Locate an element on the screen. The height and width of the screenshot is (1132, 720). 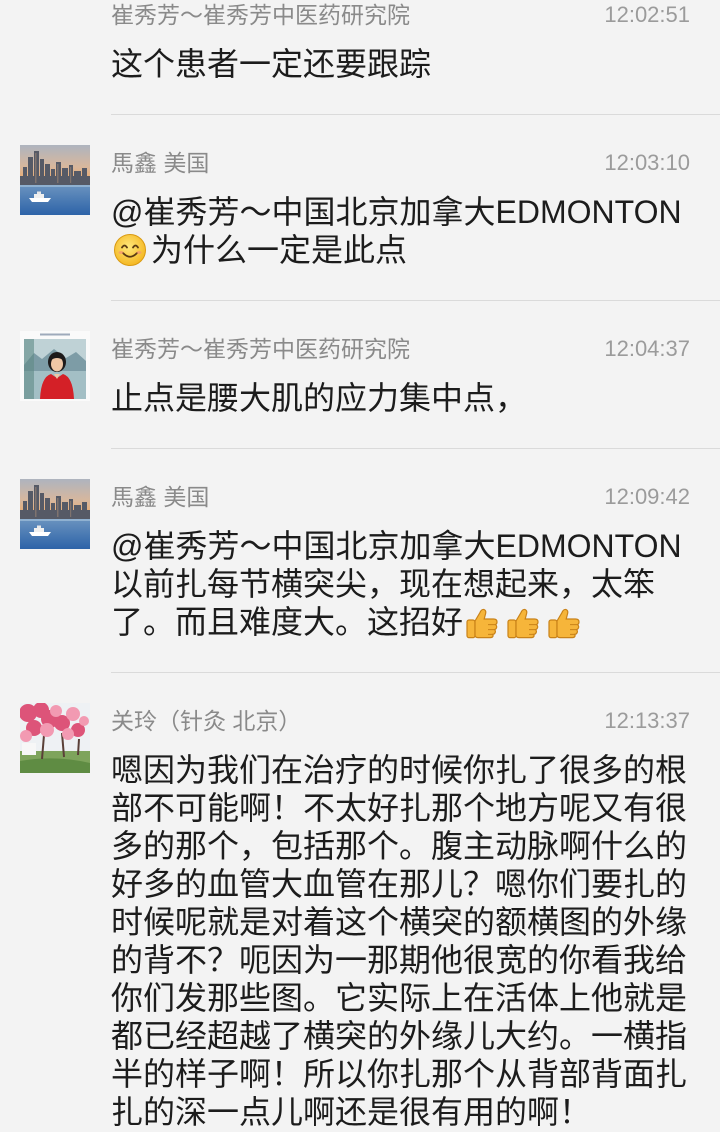
message-line-text: 止点是腰大肌的应力集中点， is located at coordinates (319, 398).